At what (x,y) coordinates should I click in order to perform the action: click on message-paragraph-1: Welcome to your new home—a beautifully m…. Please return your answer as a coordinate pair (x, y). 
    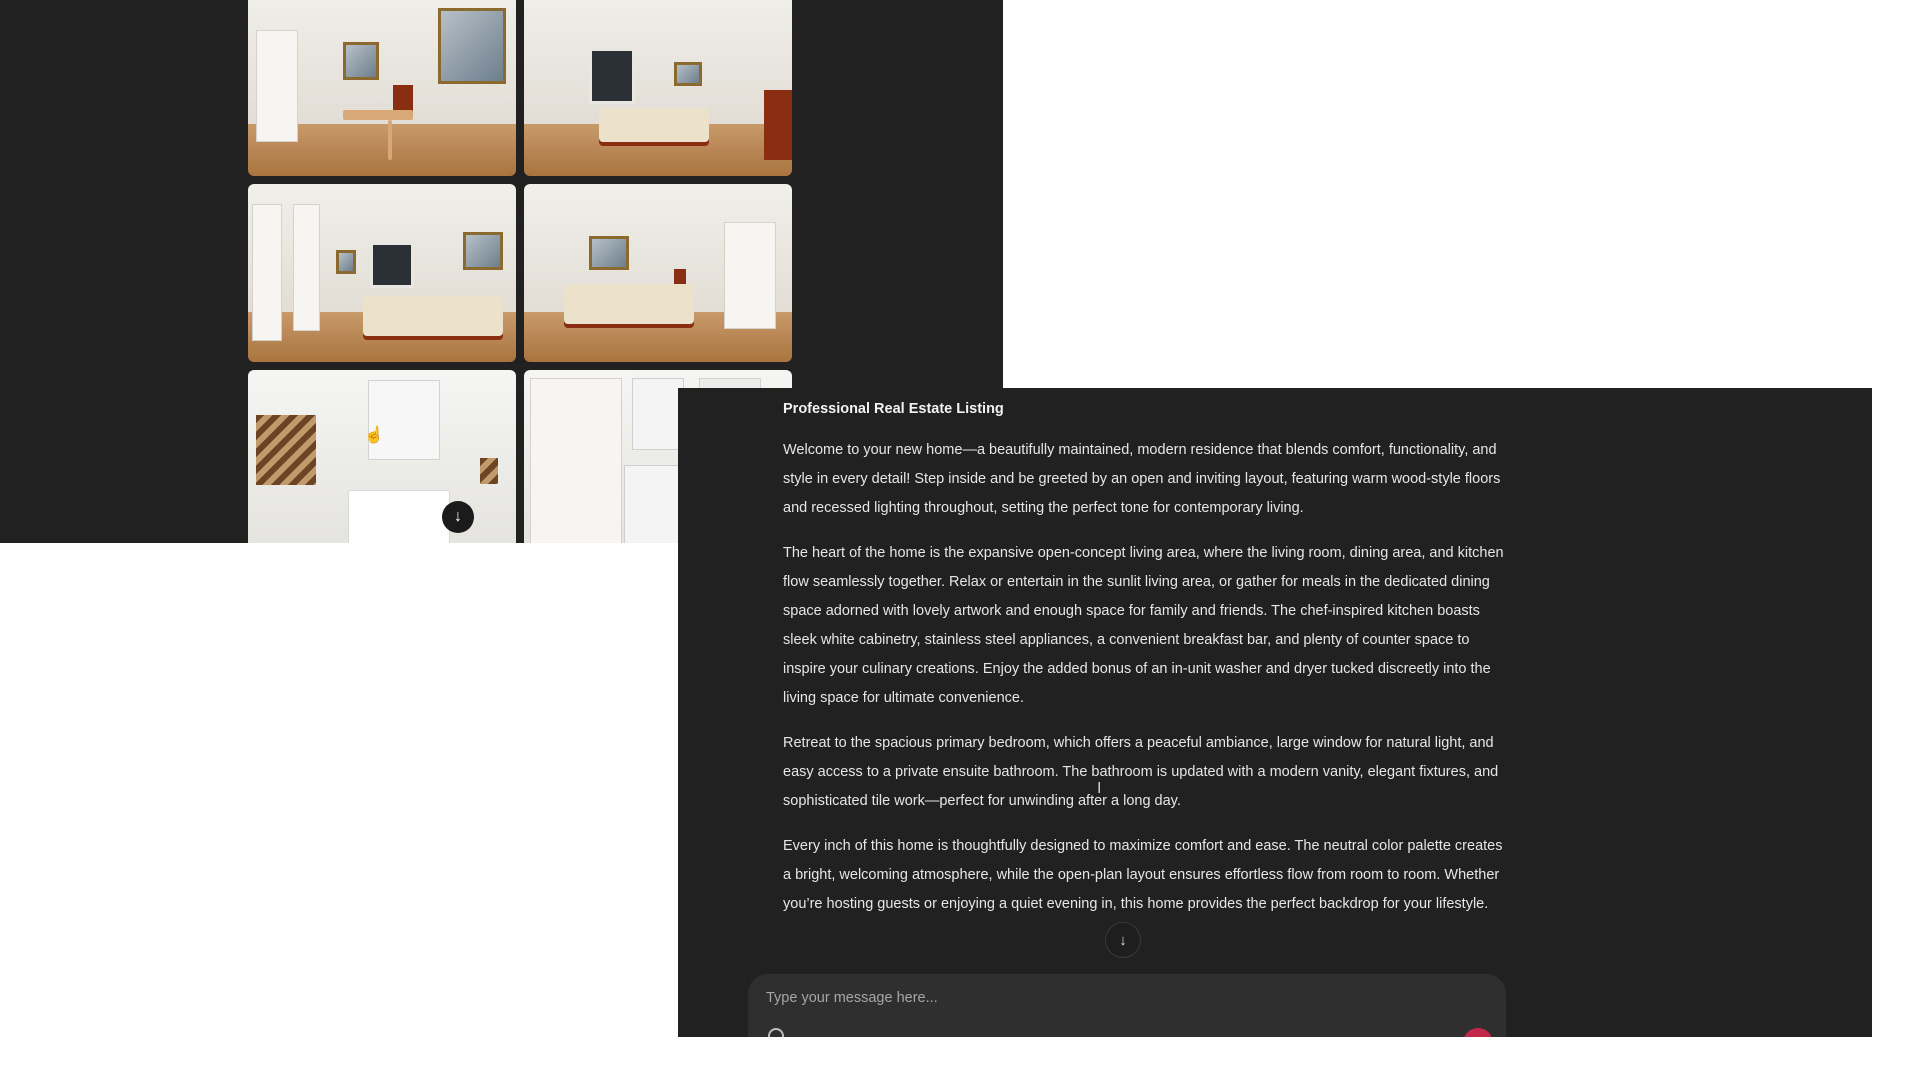
    Looking at the image, I should click on (1142, 479).